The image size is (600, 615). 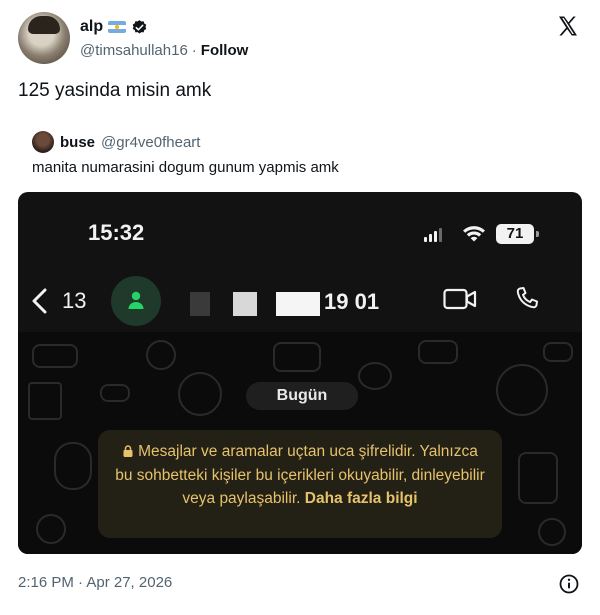 What do you see at coordinates (91, 27) in the screenshot?
I see `author-display-name: alp` at bounding box center [91, 27].